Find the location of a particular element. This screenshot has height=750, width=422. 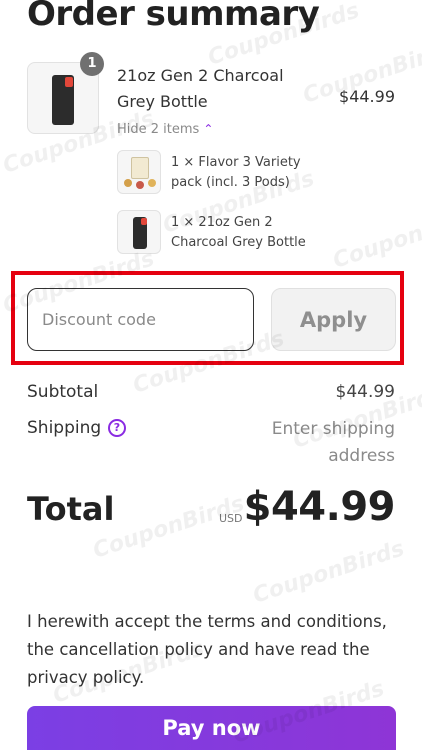

subtotal-value: $44.99 is located at coordinates (365, 392).